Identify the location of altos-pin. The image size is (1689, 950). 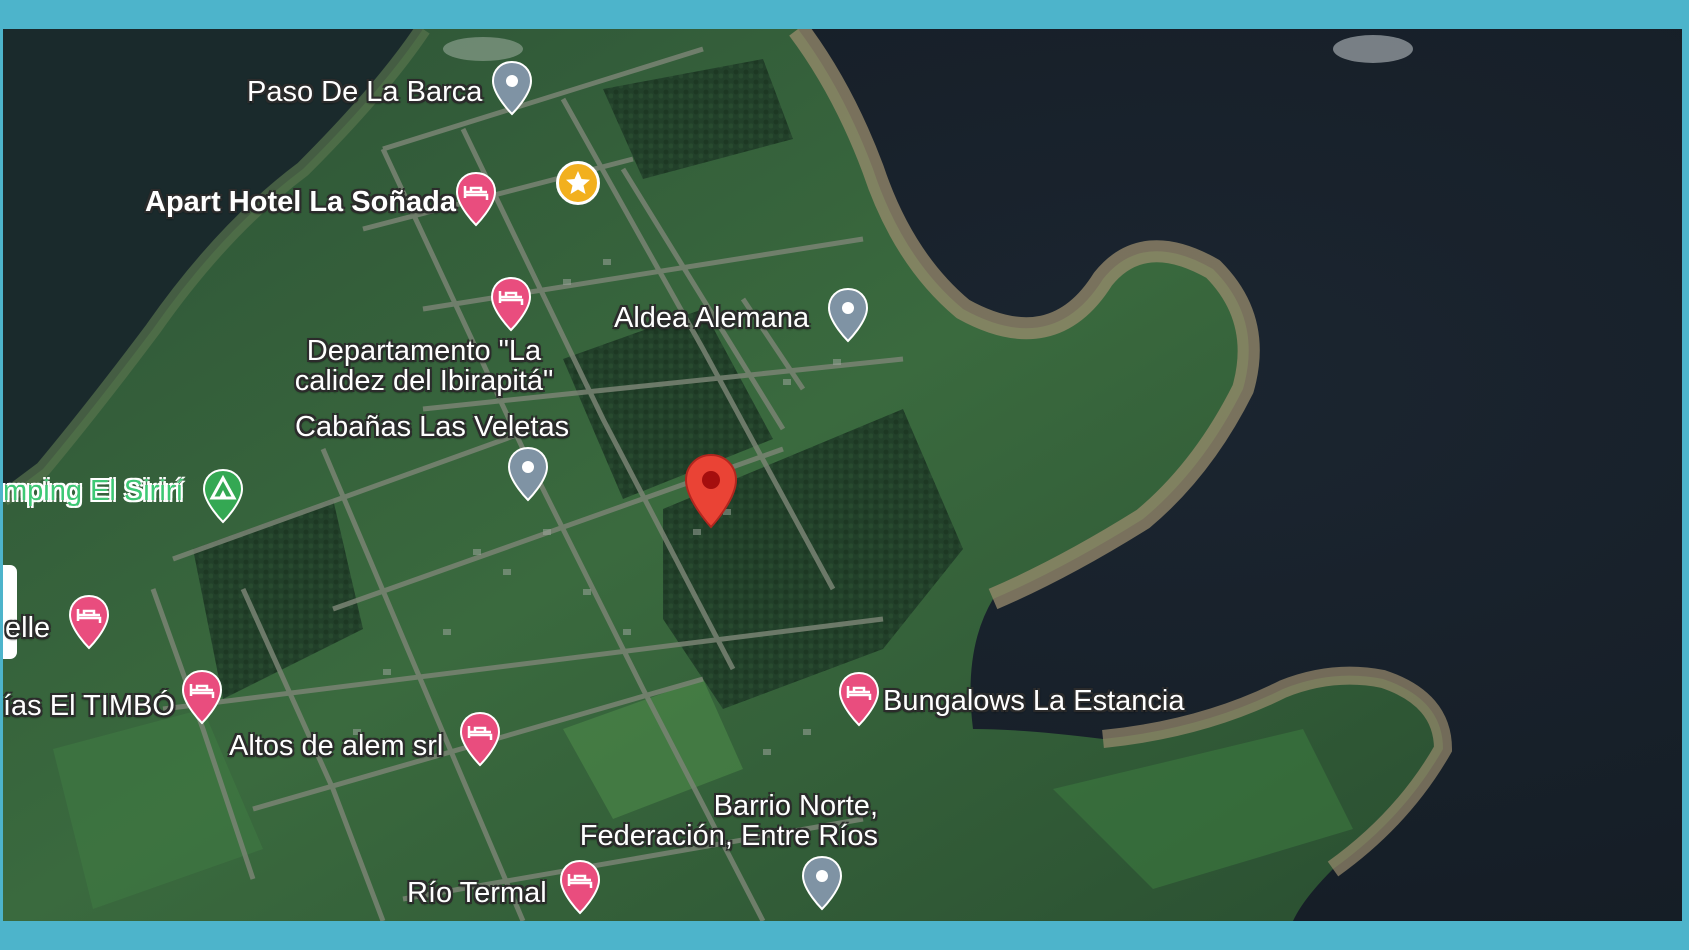
(480, 739).